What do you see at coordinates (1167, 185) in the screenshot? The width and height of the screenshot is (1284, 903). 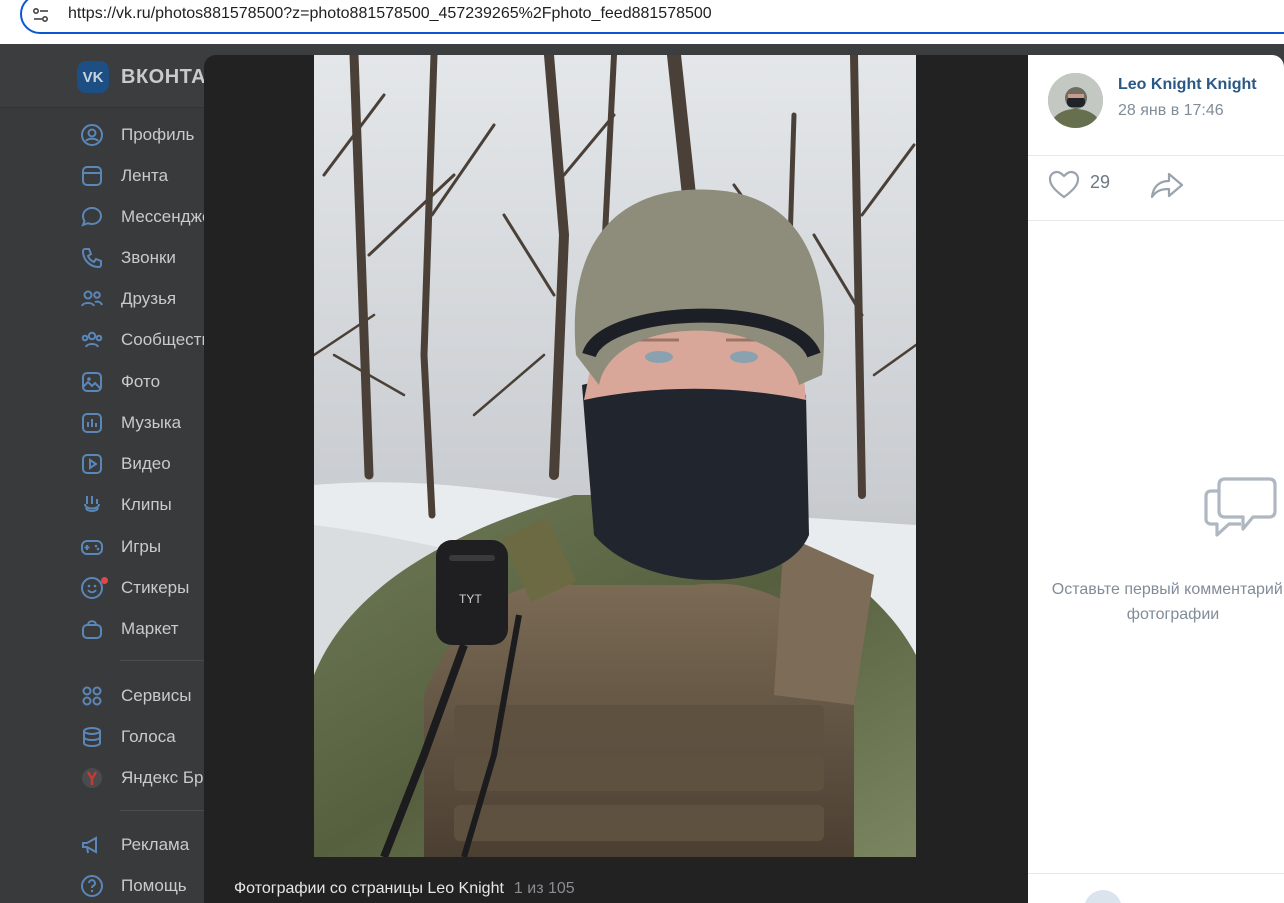 I see `share-icon` at bounding box center [1167, 185].